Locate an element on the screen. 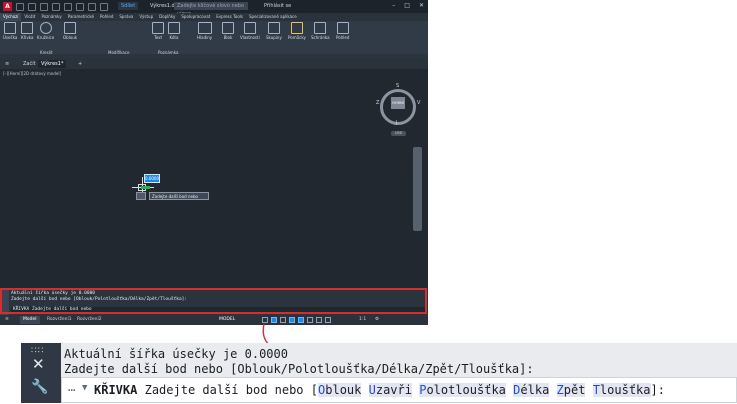 The height and width of the screenshot is (404, 737). annotation-scale: 1:1 is located at coordinates (362, 320).